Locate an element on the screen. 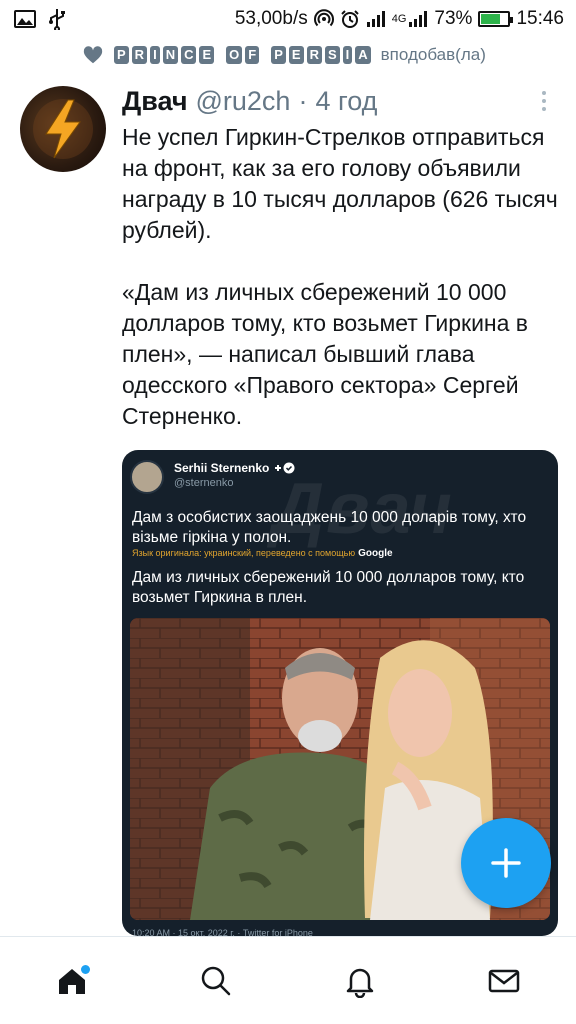 The height and width of the screenshot is (1024, 576). battery-percent: 73% is located at coordinates (453, 18).